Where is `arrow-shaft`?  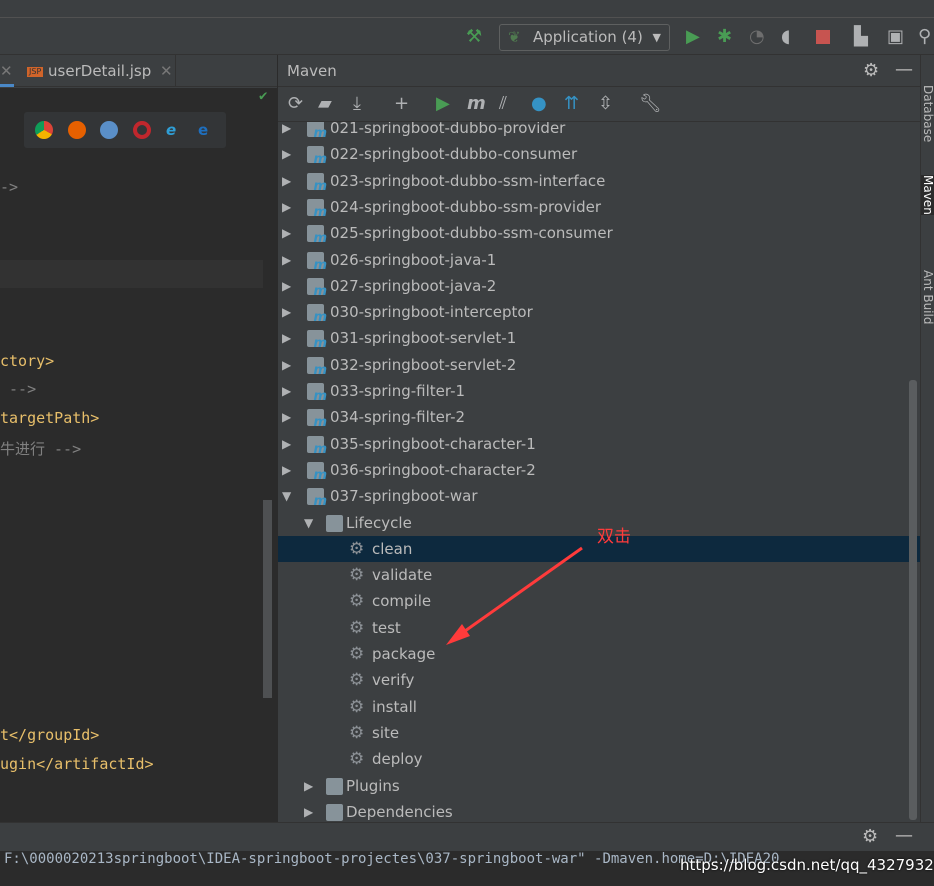 arrow-shaft is located at coordinates (520, 592).